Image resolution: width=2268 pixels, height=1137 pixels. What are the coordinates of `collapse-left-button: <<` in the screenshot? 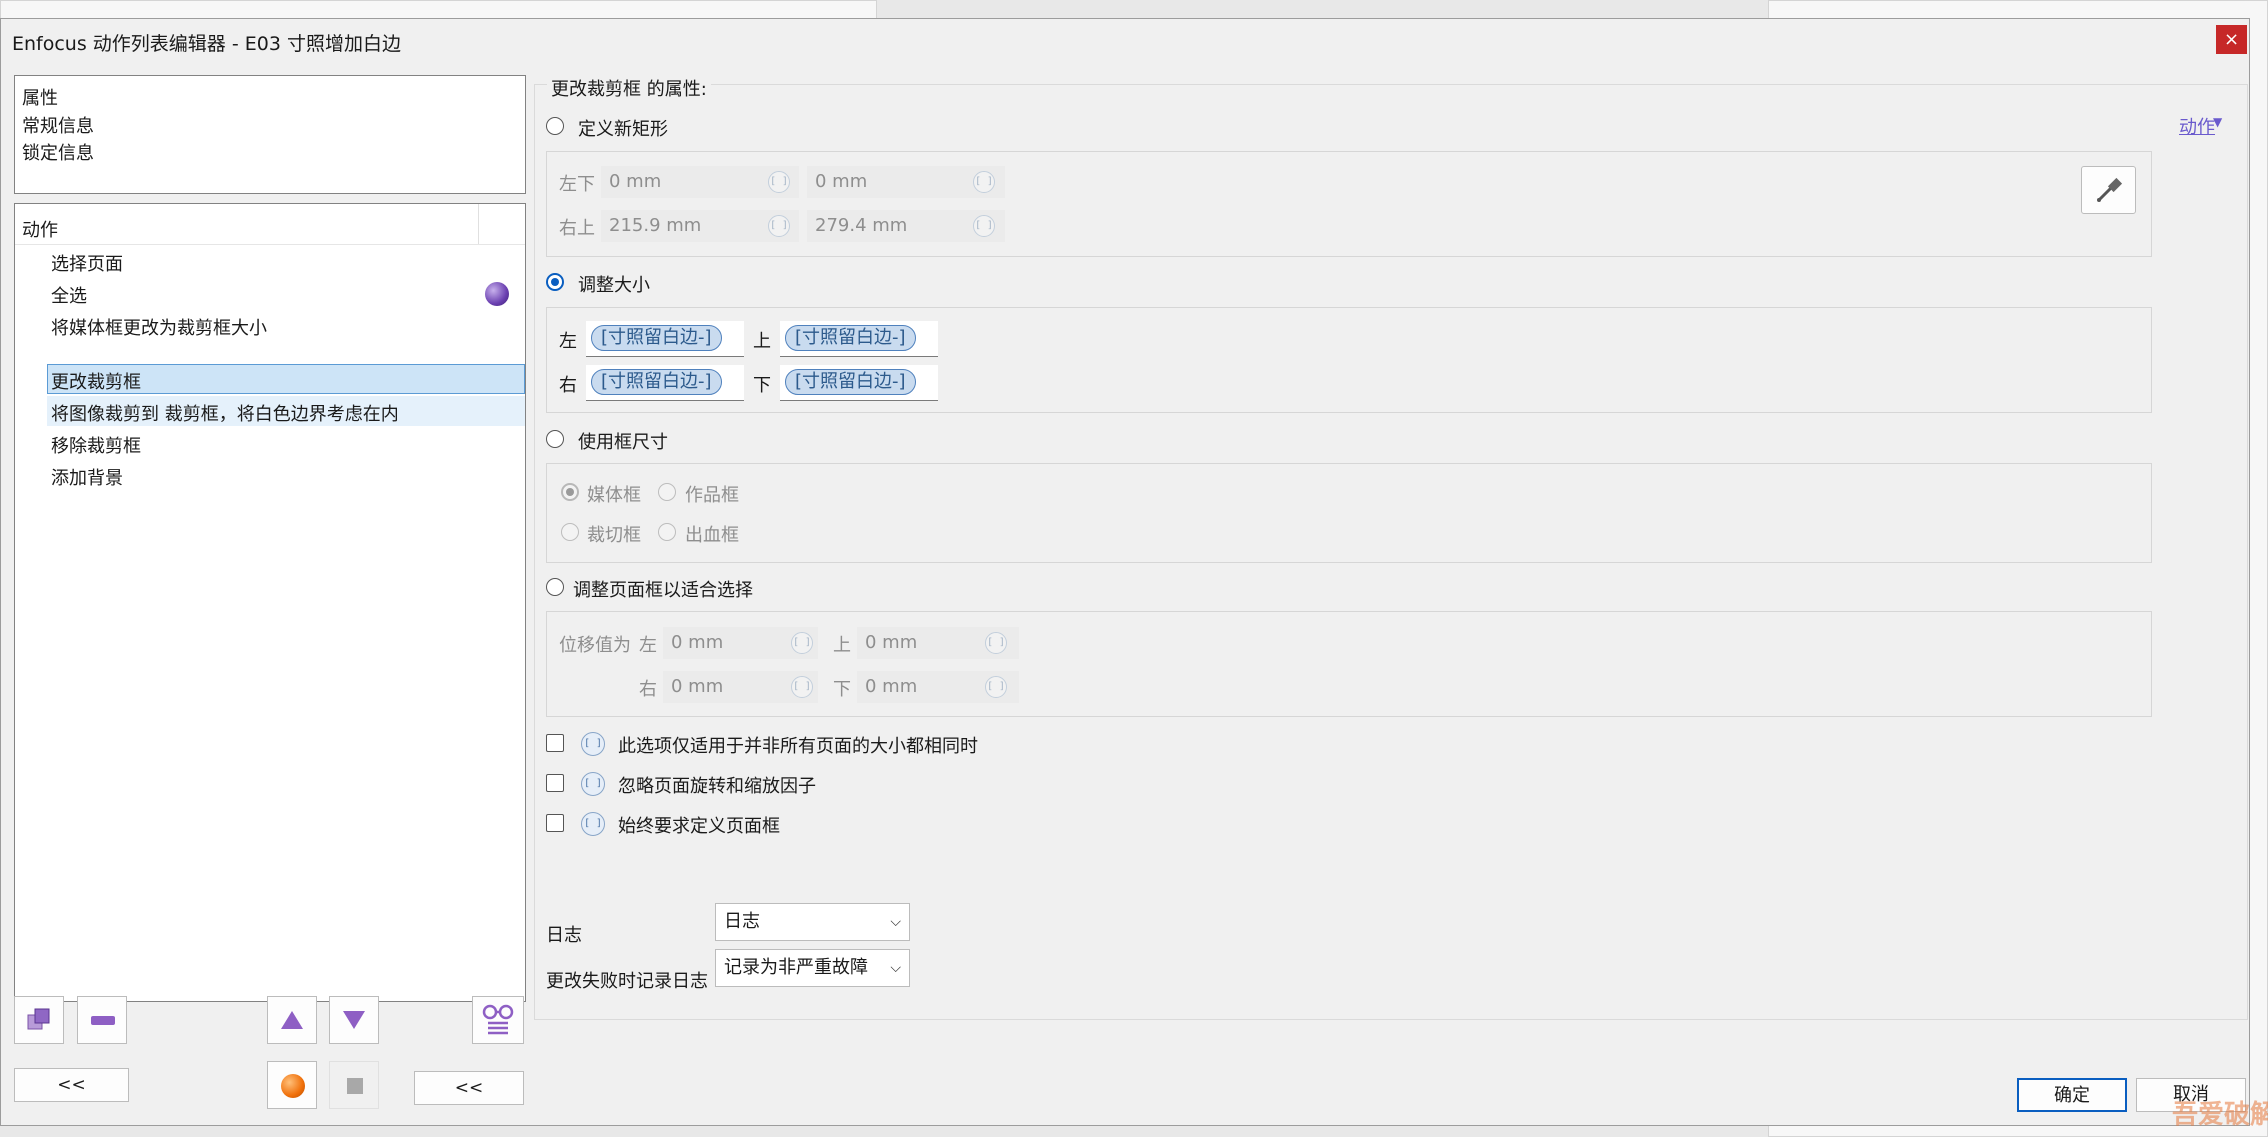 It's located at (71, 1085).